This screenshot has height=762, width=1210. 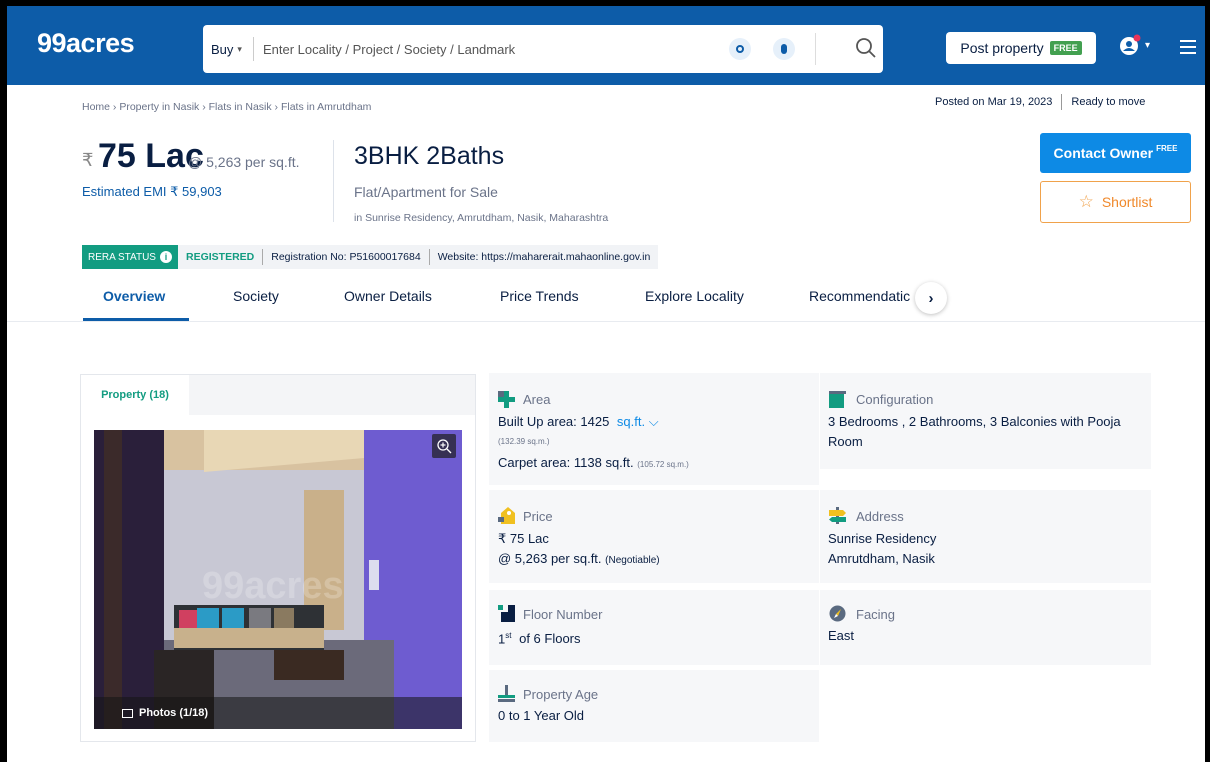 I want to click on active-tab-indicator, so click(x=136, y=319).